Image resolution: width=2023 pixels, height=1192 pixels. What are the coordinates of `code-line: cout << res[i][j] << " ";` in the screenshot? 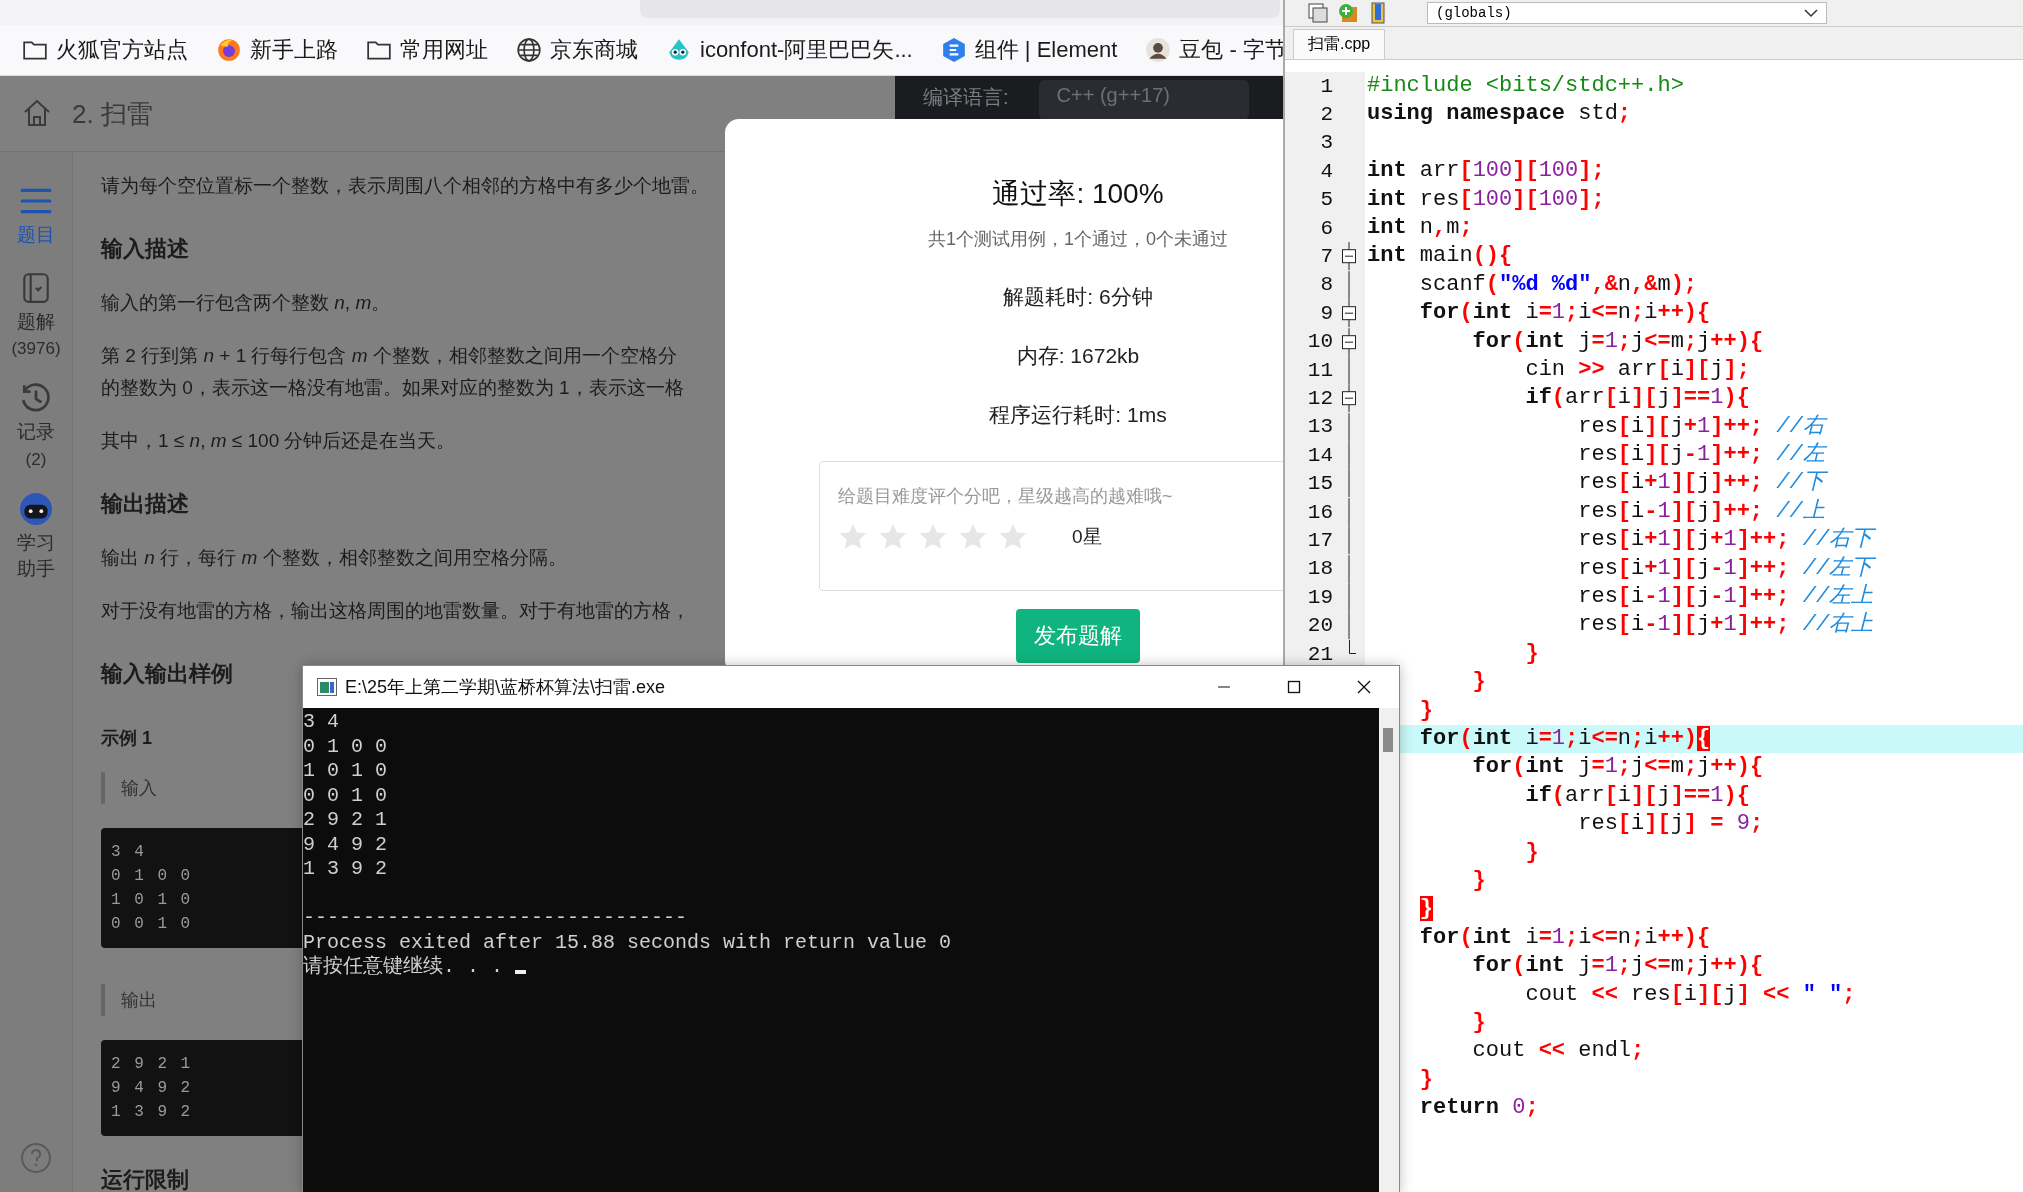 It's located at (1690, 994).